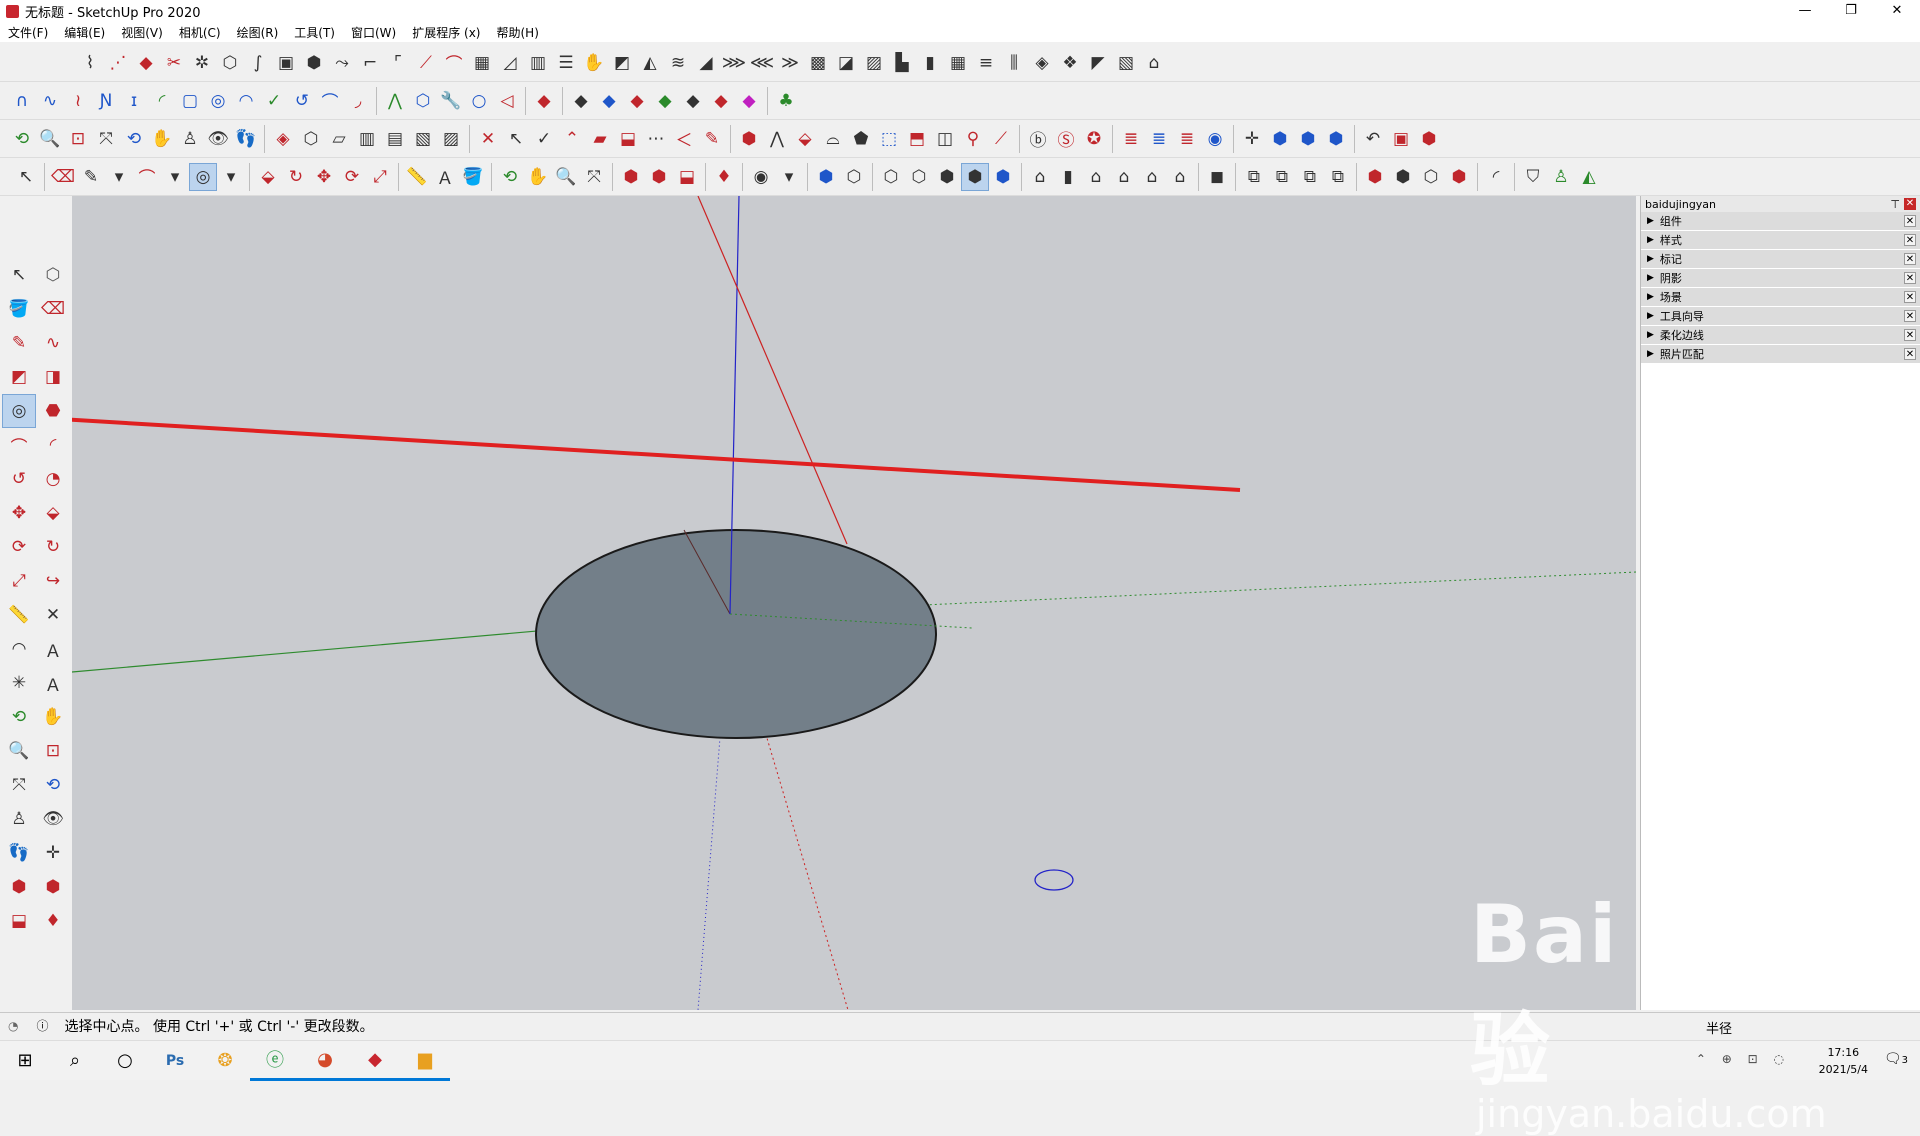 This screenshot has width=1920, height=1136. Describe the element at coordinates (684, 139) in the screenshot. I see `arrow-left-icon: ＜` at that location.